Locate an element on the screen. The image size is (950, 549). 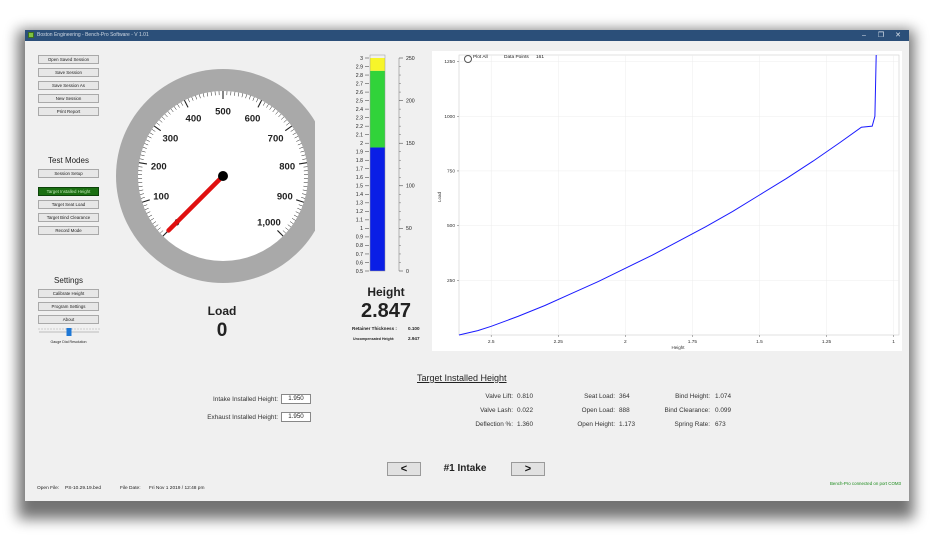
load-value: 0 is located at coordinates (222, 330).